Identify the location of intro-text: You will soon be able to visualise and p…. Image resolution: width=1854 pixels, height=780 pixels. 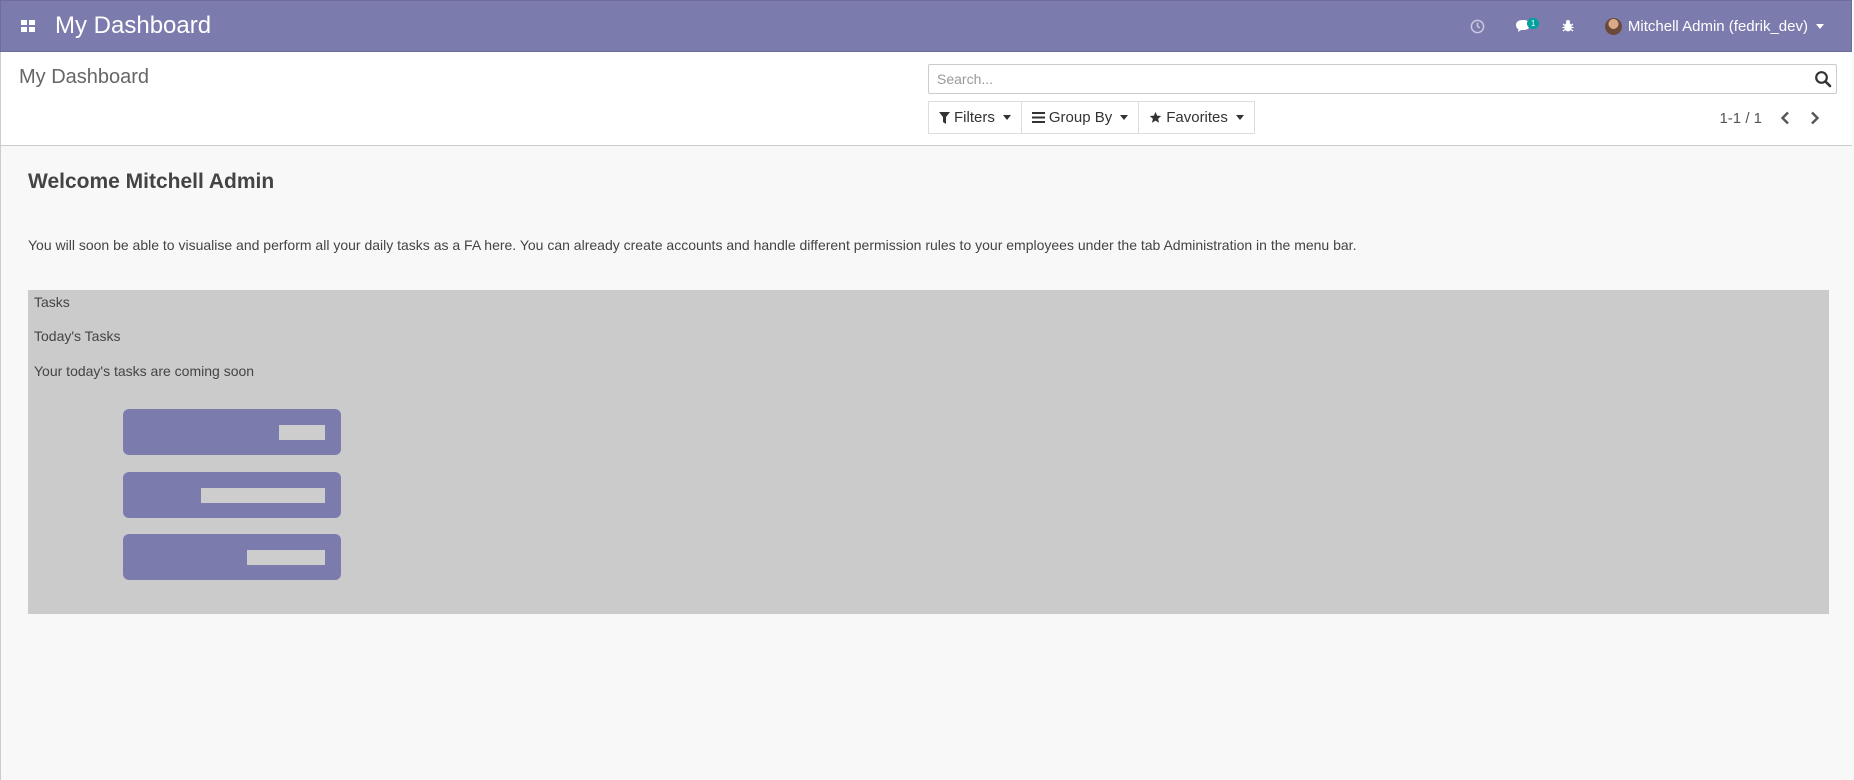
(692, 245).